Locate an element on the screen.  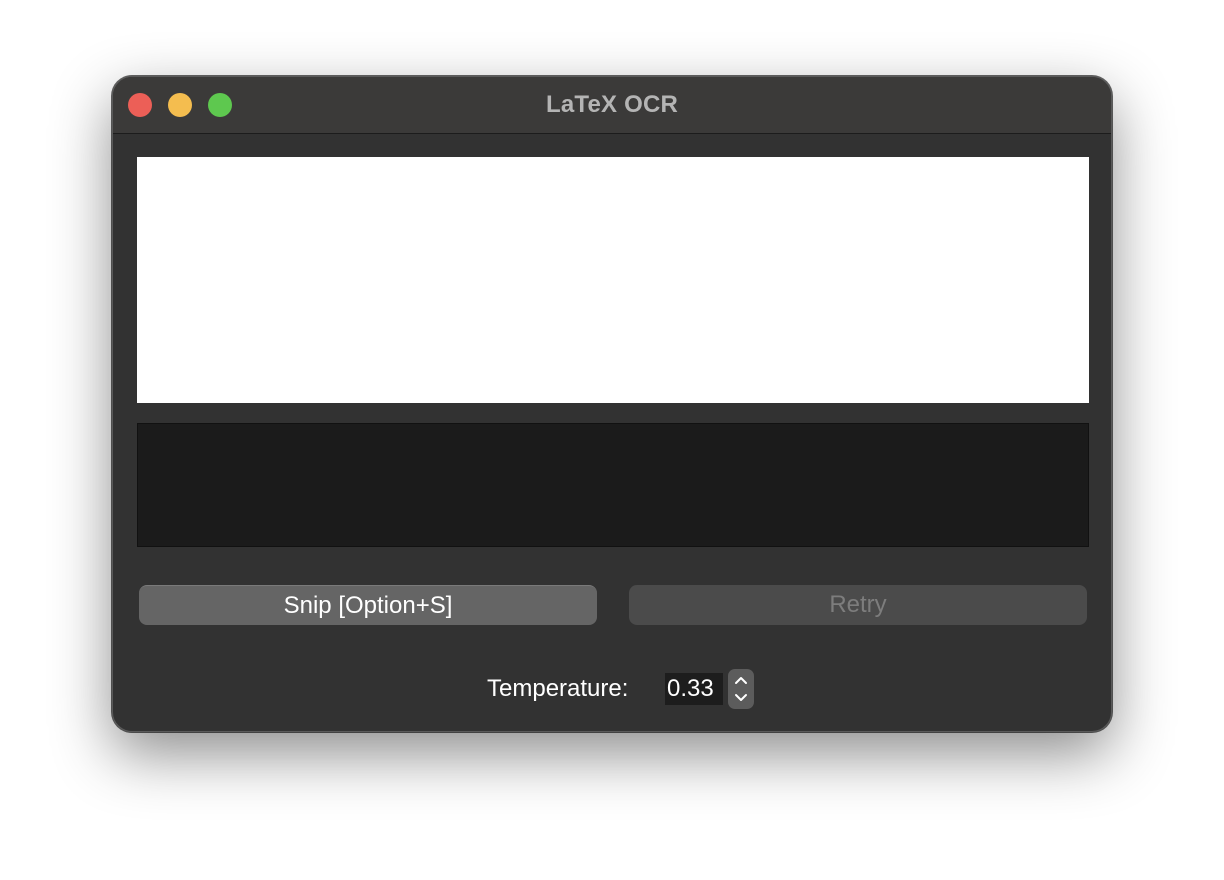
temperature-label: Temperature: is located at coordinates (558, 688).